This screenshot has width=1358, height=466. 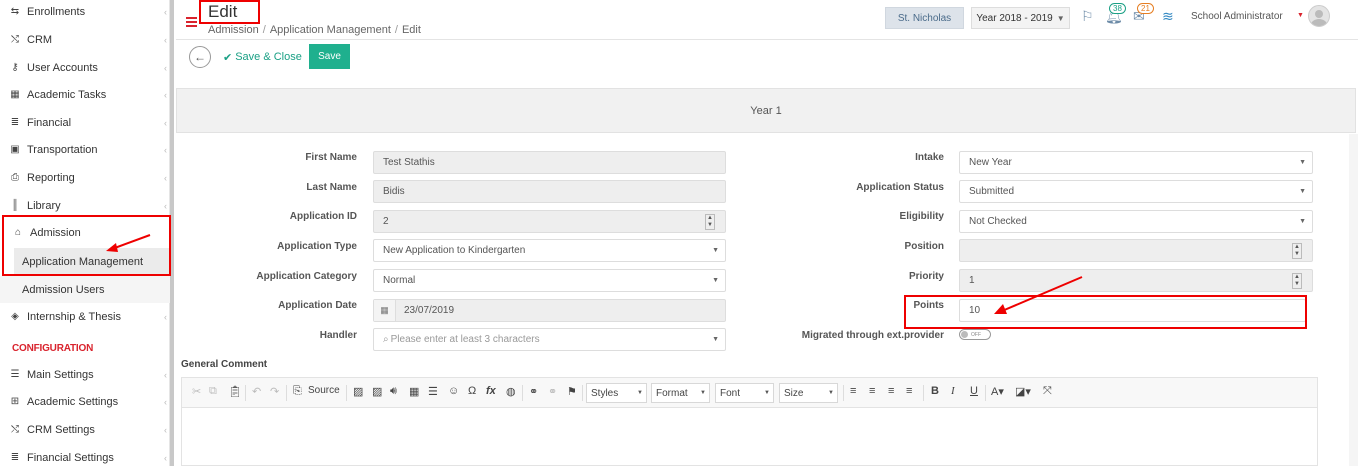 I want to click on styles-dropdown: Styles ▼, so click(x=616, y=393).